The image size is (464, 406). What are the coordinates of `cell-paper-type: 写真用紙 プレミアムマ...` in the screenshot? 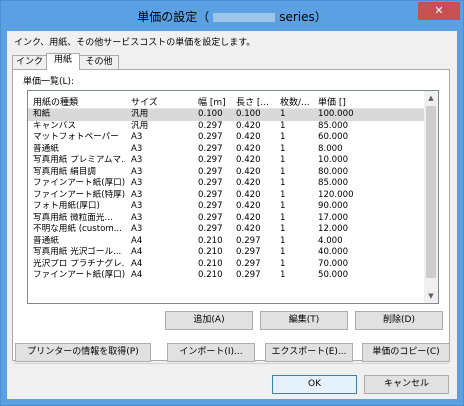 It's located at (79, 160).